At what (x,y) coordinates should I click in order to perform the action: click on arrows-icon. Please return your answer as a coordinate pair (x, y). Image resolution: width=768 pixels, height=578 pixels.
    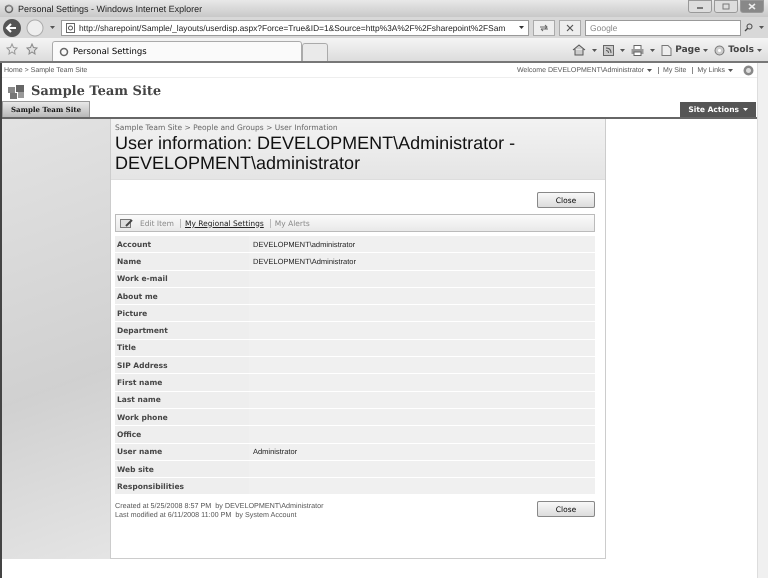
    Looking at the image, I should click on (544, 28).